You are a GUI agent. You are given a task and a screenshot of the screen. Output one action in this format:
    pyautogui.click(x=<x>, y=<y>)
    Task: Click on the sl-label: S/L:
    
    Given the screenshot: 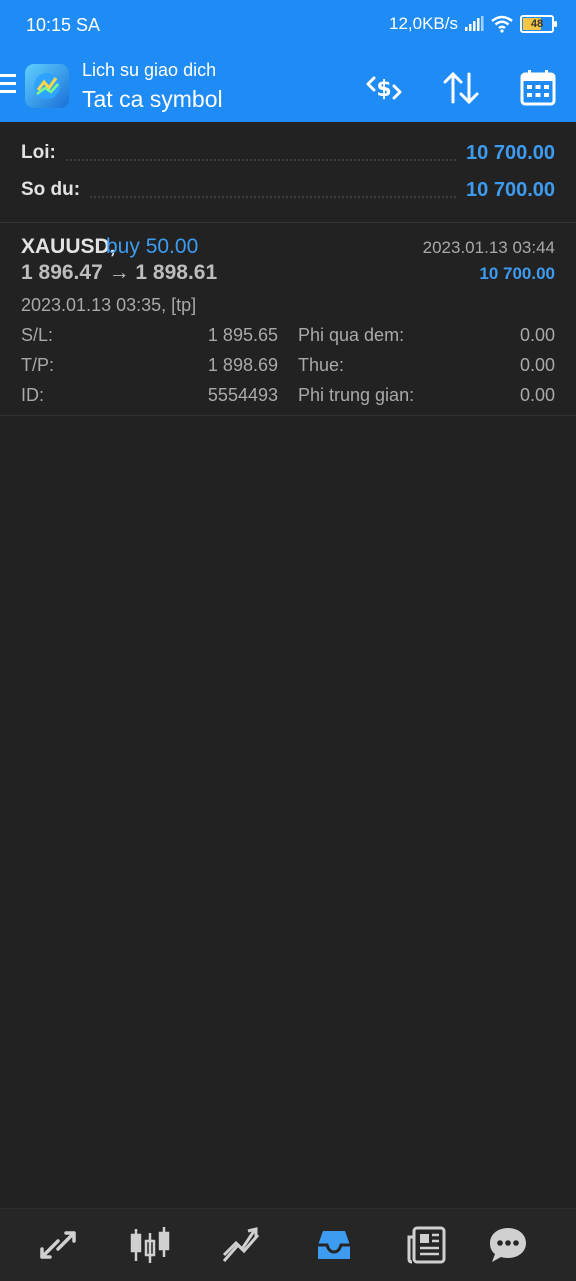 What is the action you would take?
    pyautogui.click(x=37, y=335)
    